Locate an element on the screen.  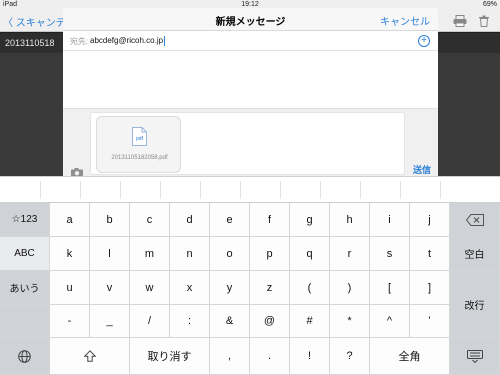
to-address: abcdefg@ricoh.co.jp is located at coordinates (127, 41).